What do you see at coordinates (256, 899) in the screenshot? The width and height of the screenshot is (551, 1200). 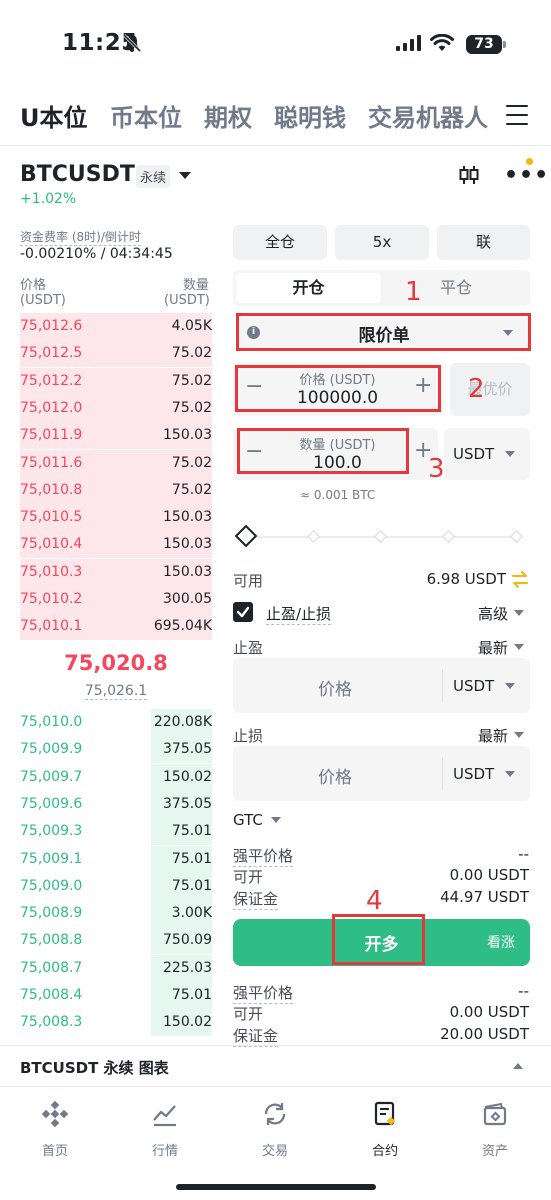 I see `long-margin-label: 保证金` at bounding box center [256, 899].